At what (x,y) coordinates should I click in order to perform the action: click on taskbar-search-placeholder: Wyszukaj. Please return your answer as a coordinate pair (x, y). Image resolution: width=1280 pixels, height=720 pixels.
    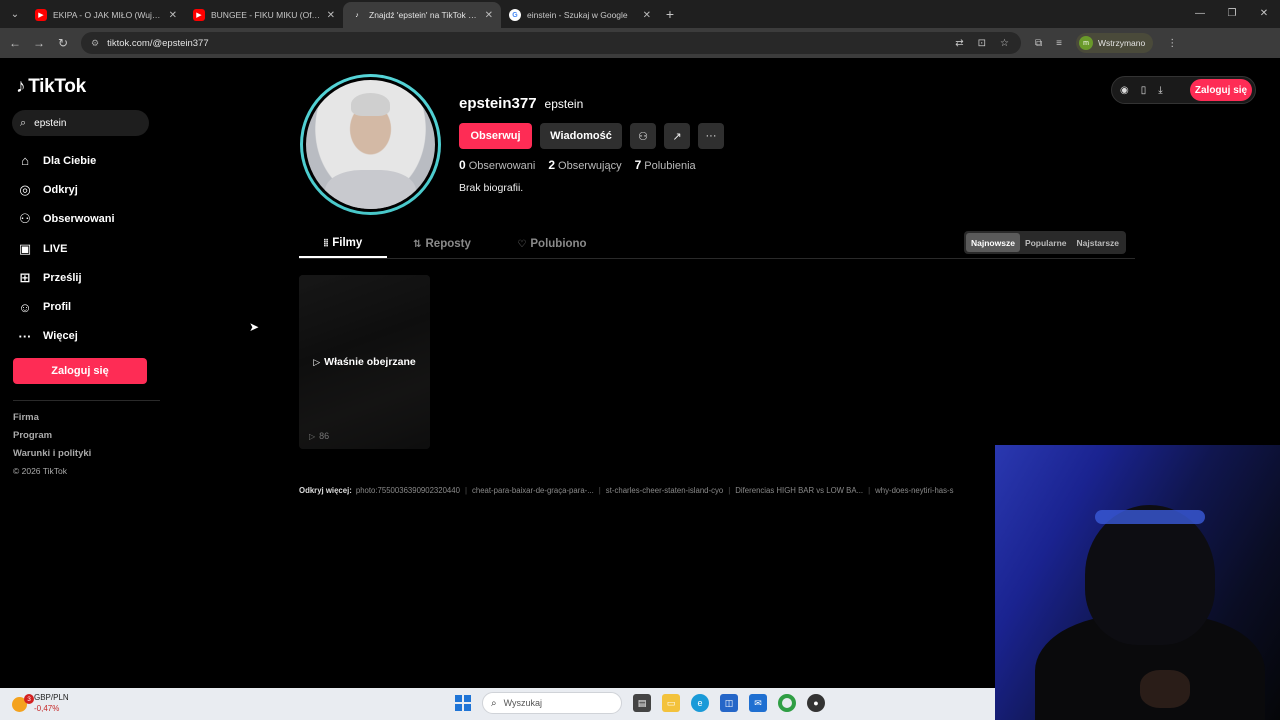
    Looking at the image, I should click on (523, 703).